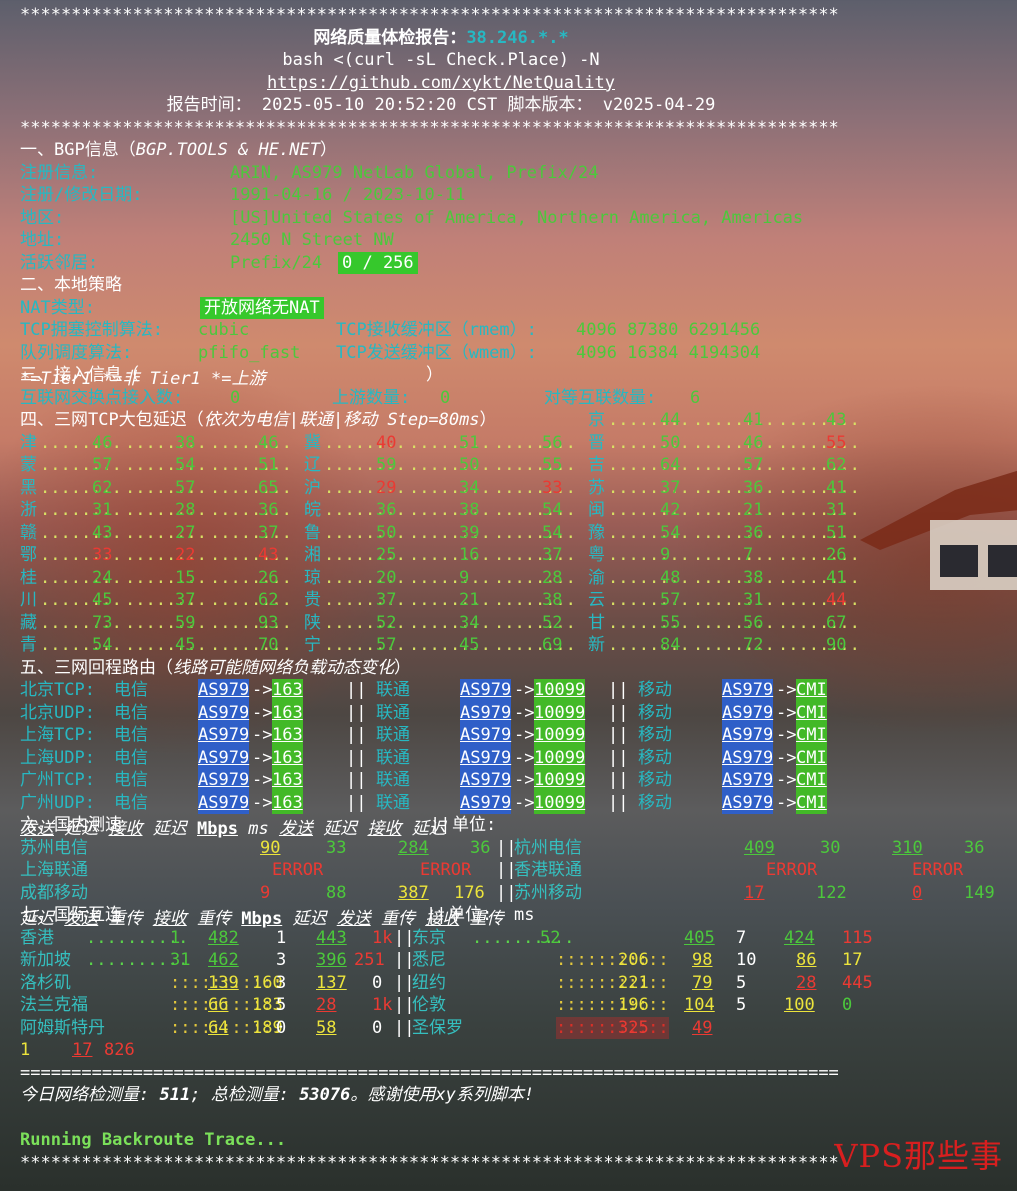 Image resolution: width=1017 pixels, height=1191 pixels. Describe the element at coordinates (748, 555) in the screenshot. I see `latency-value: 7` at that location.